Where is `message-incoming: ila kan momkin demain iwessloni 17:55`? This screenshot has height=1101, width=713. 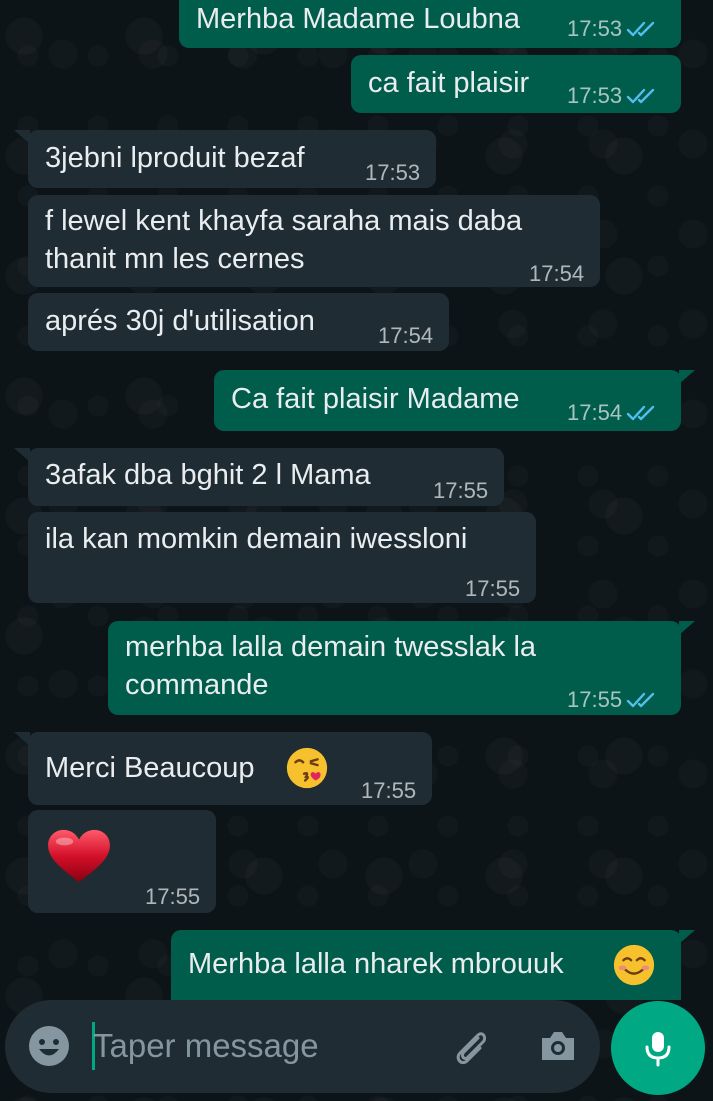
message-incoming: ila kan momkin demain iwessloni 17:55 is located at coordinates (282, 557).